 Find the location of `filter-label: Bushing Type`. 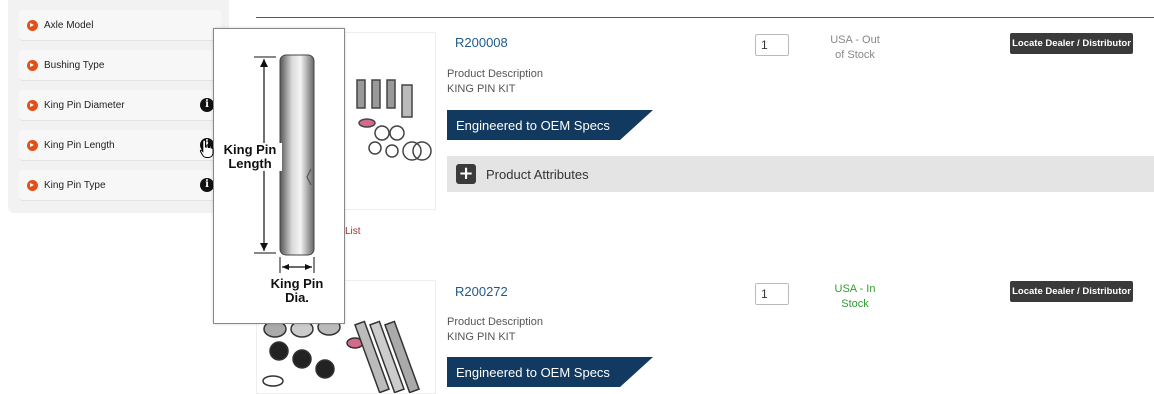

filter-label: Bushing Type is located at coordinates (74, 65).